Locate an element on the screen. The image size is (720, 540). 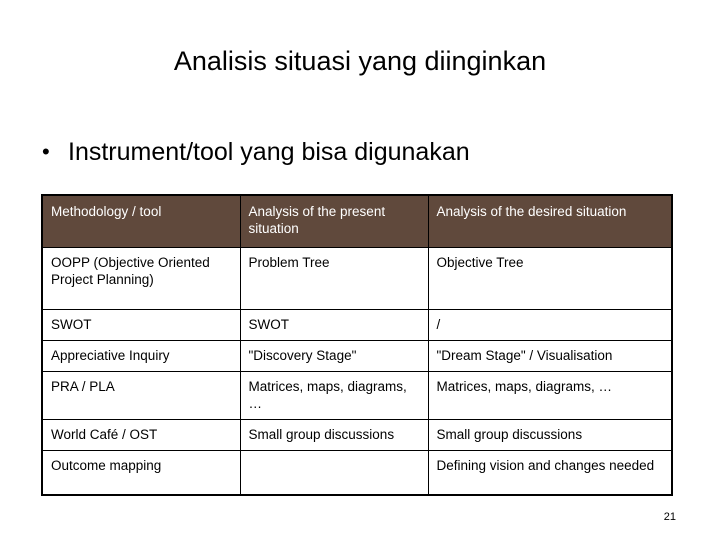
cell-present-situation: "Discovery Stage" is located at coordinates (334, 355).